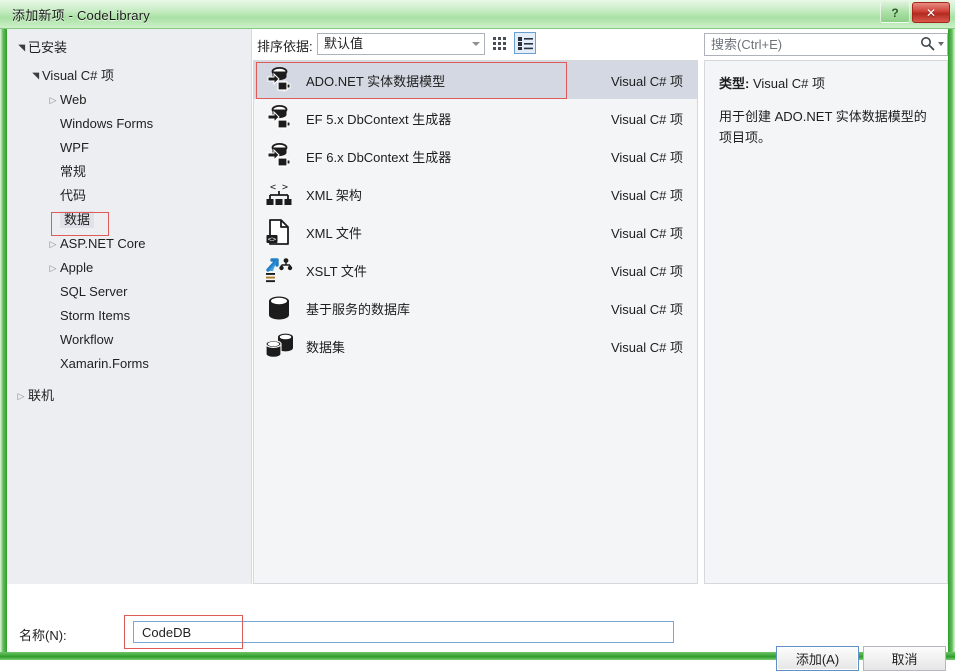 The width and height of the screenshot is (955, 671). Describe the element at coordinates (475, 308) in the screenshot. I see `list-item: 基于服务的数据库 Visual C# 项` at that location.